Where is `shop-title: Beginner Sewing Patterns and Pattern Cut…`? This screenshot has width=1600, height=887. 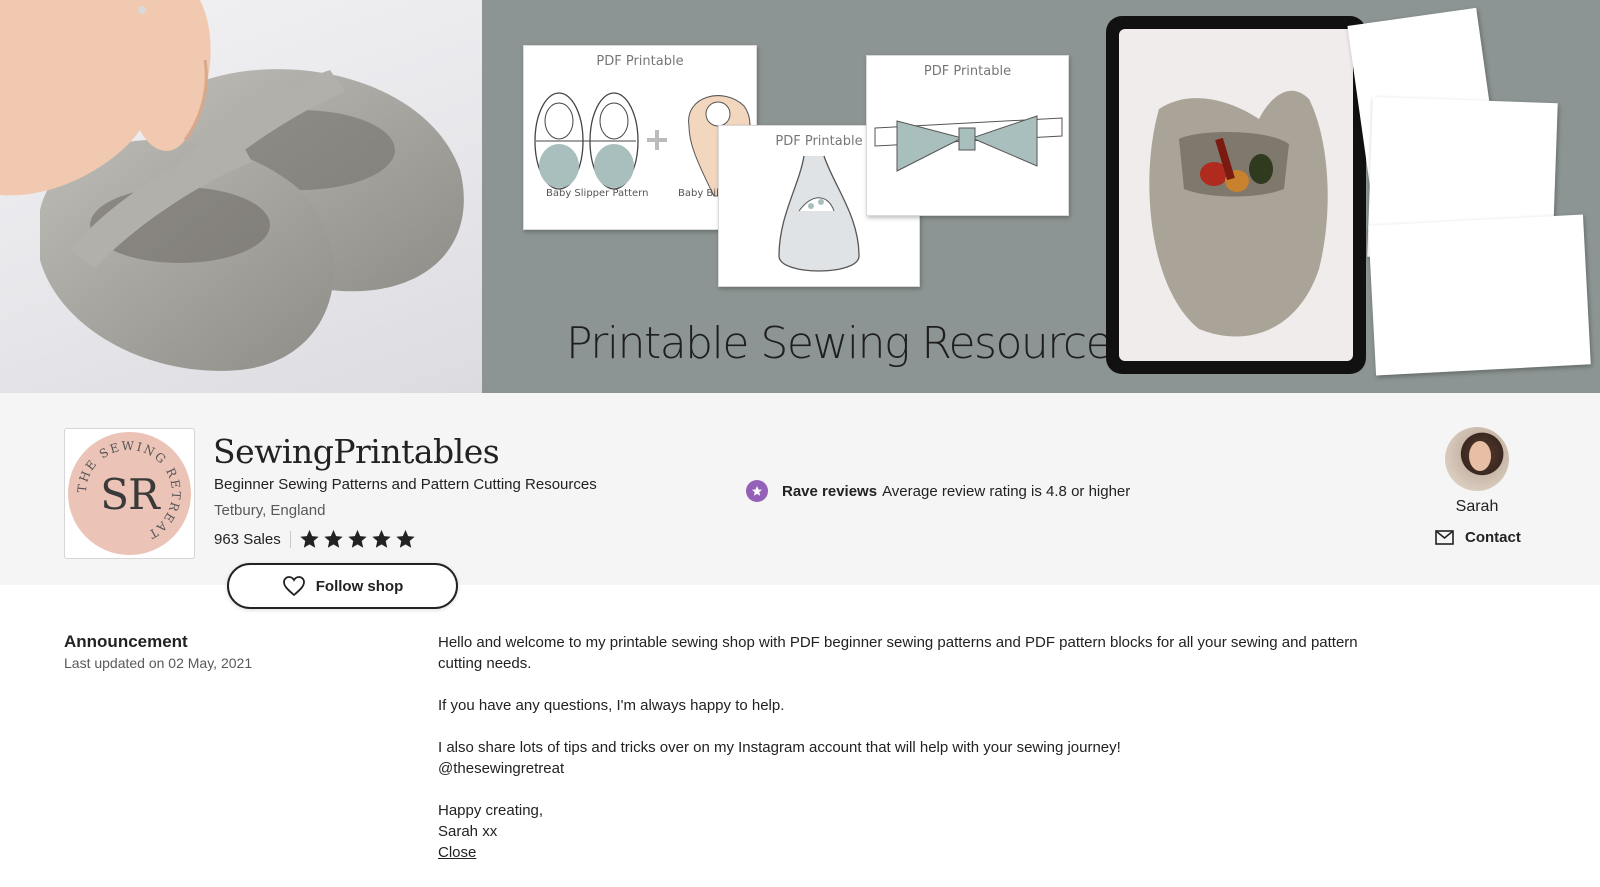
shop-title: Beginner Sewing Patterns and Pattern Cut… is located at coordinates (405, 484).